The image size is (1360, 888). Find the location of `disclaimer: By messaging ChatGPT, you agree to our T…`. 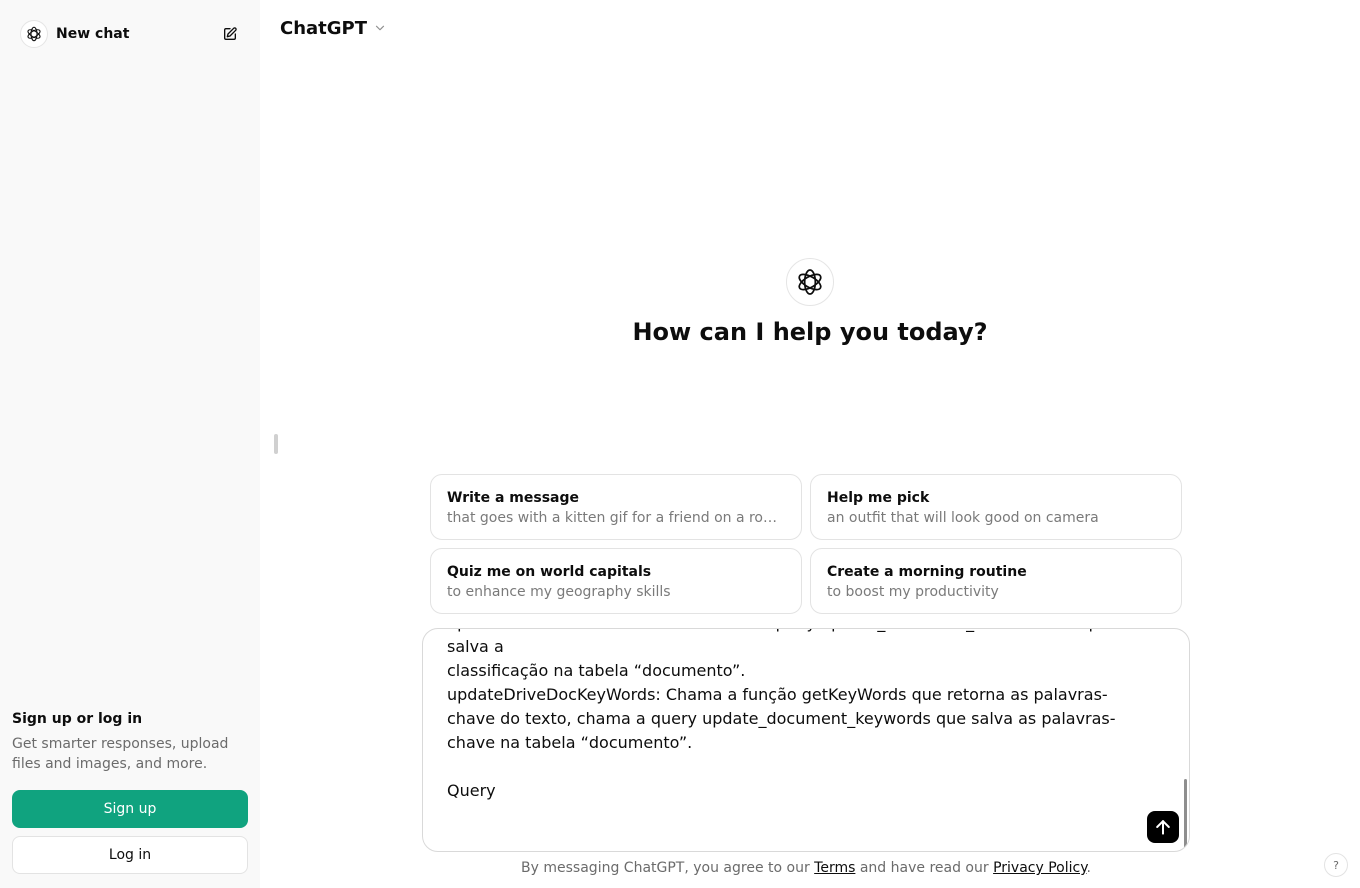

disclaimer: By messaging ChatGPT, you agree to our T… is located at coordinates (806, 868).